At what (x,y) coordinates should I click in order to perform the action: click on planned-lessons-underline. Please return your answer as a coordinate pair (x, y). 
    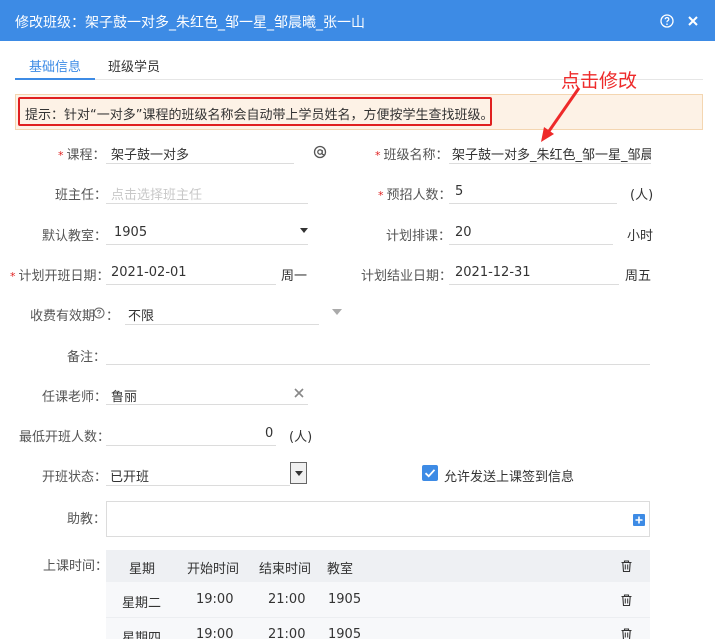
    Looking at the image, I should click on (531, 244).